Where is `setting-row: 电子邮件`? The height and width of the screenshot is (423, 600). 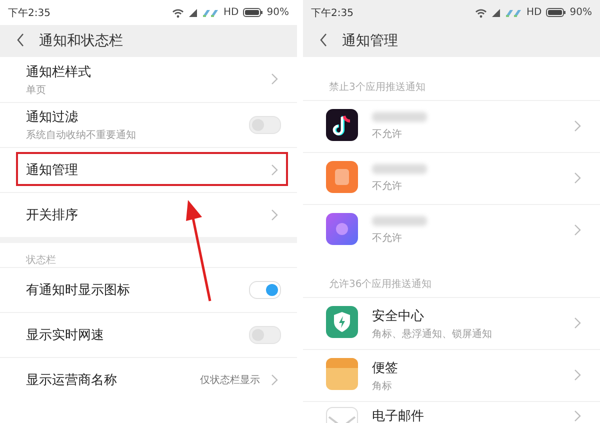 setting-row: 电子邮件 is located at coordinates (451, 412).